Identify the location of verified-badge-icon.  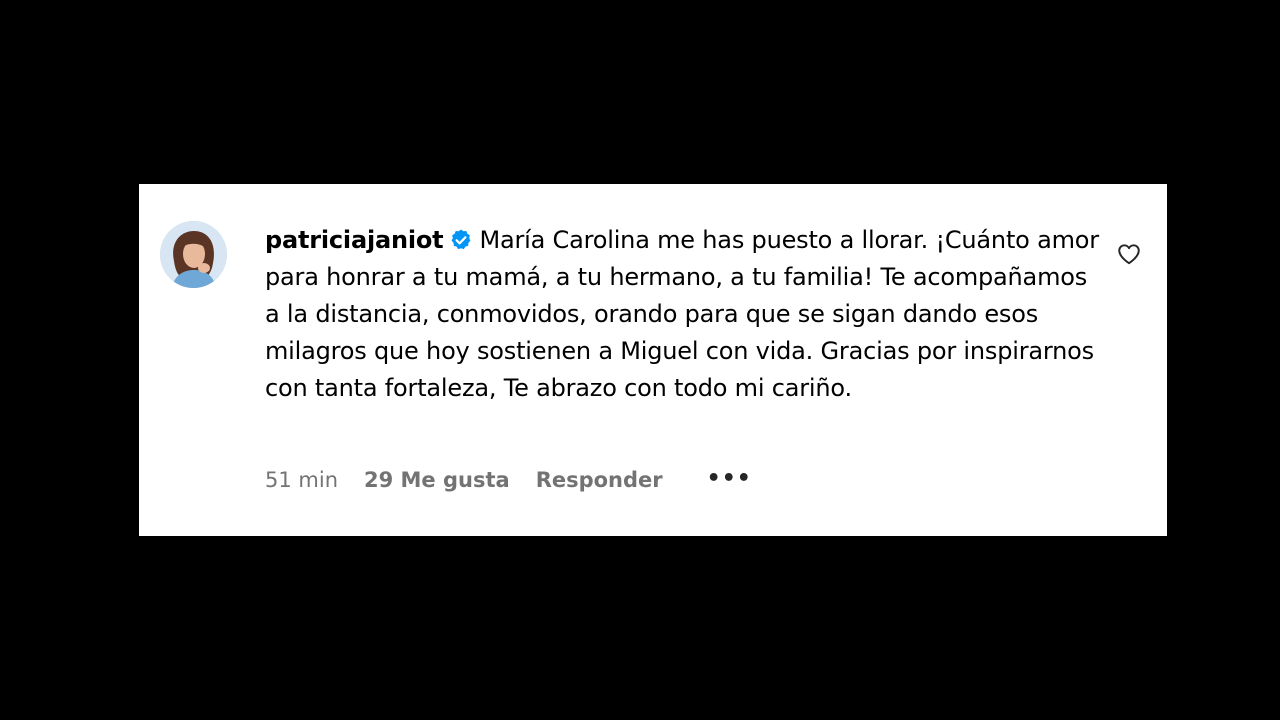
(461, 238).